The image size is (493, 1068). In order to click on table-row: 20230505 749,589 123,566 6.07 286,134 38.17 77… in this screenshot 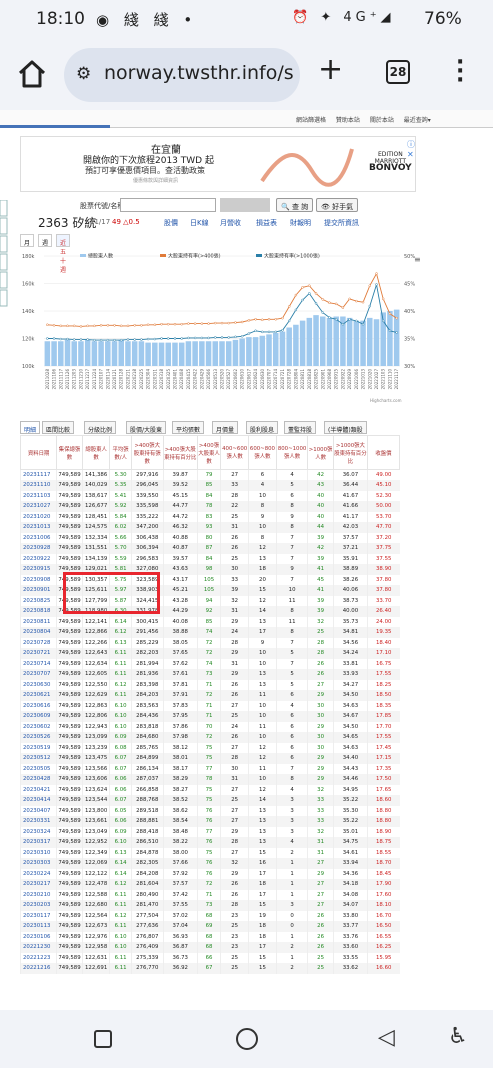, I will do `click(209, 768)`.